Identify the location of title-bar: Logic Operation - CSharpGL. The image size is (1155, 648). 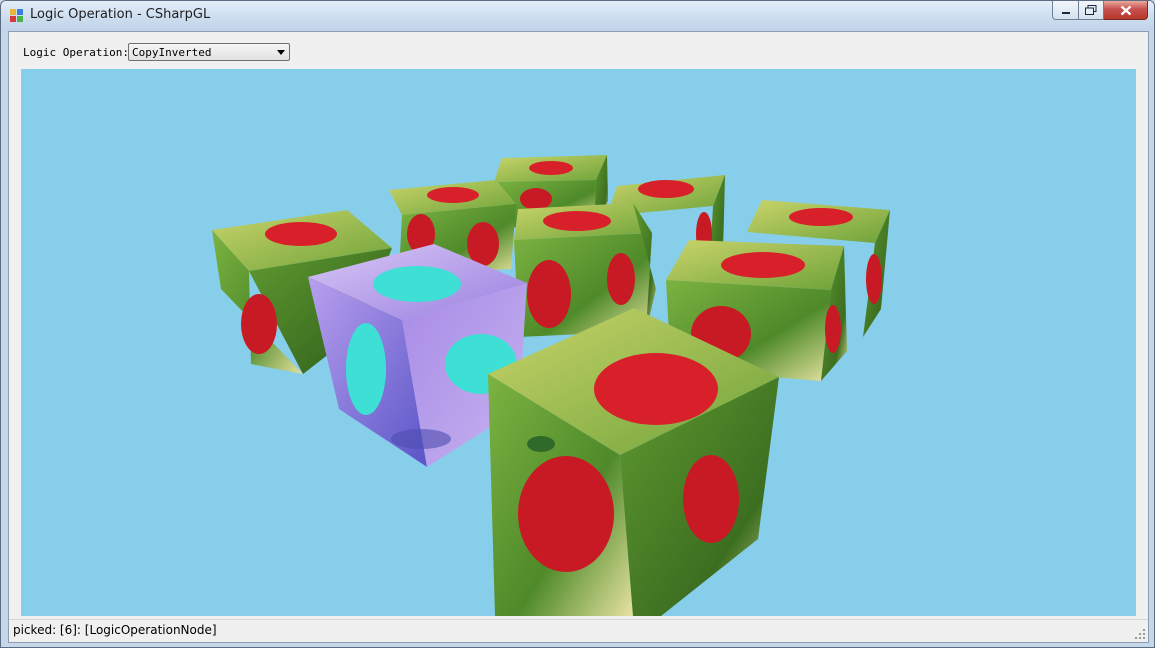
(577, 16).